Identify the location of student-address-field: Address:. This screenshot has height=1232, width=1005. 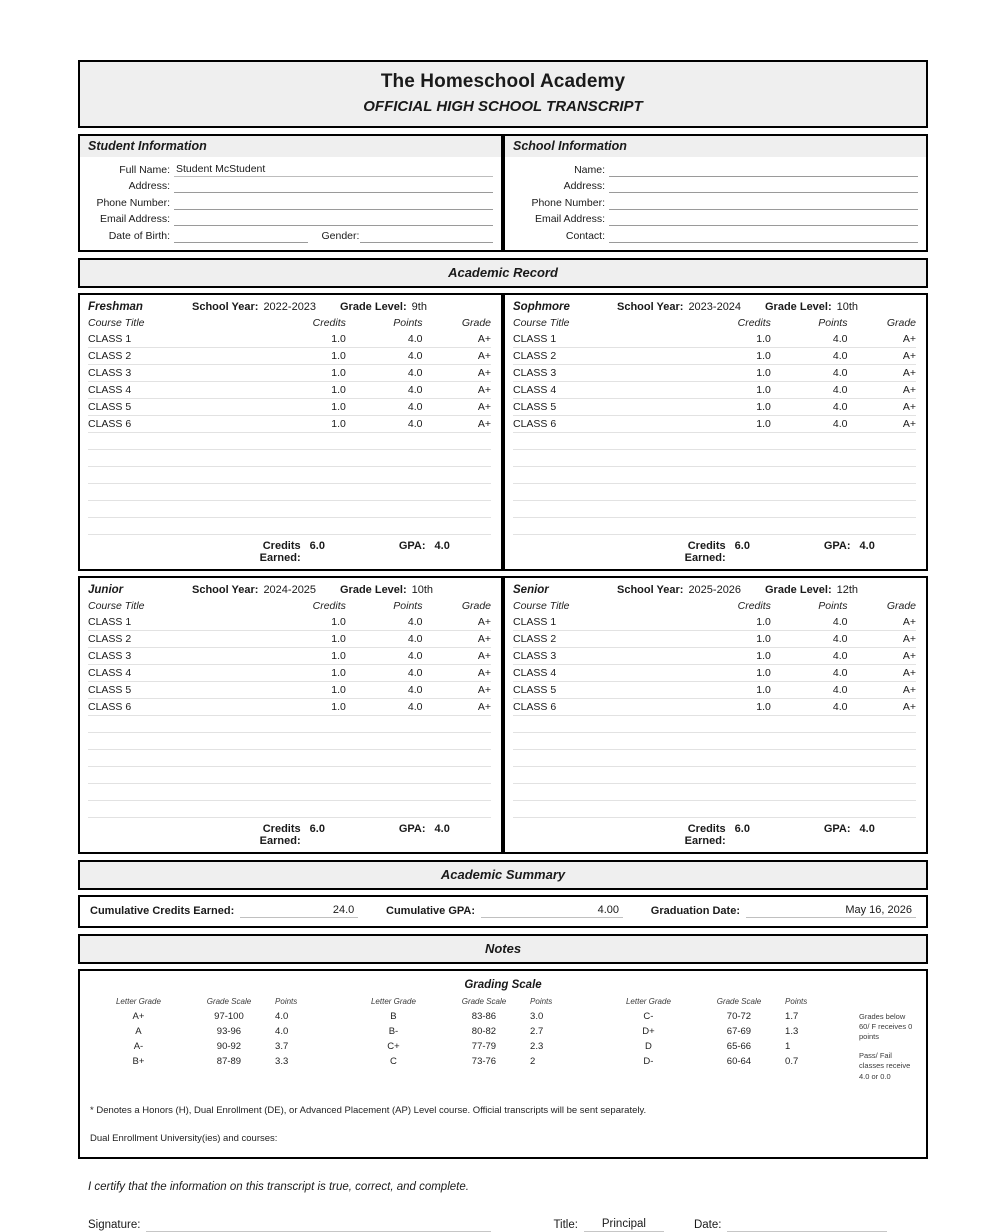
(289, 185).